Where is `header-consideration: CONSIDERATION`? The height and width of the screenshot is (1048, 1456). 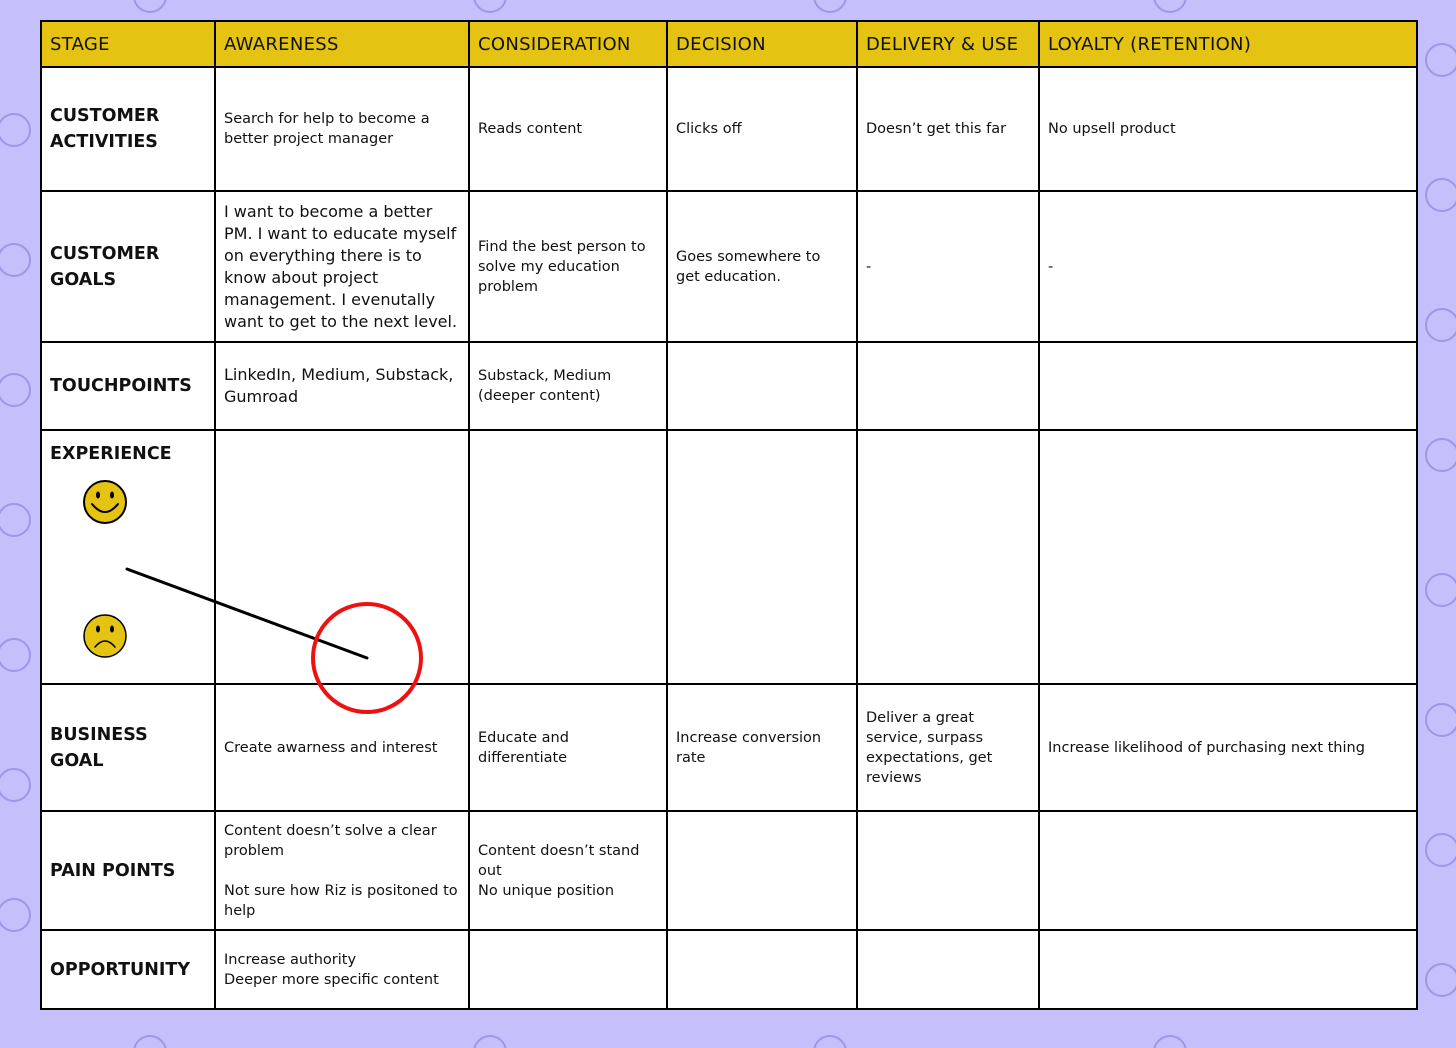
header-consideration: CONSIDERATION is located at coordinates (568, 44).